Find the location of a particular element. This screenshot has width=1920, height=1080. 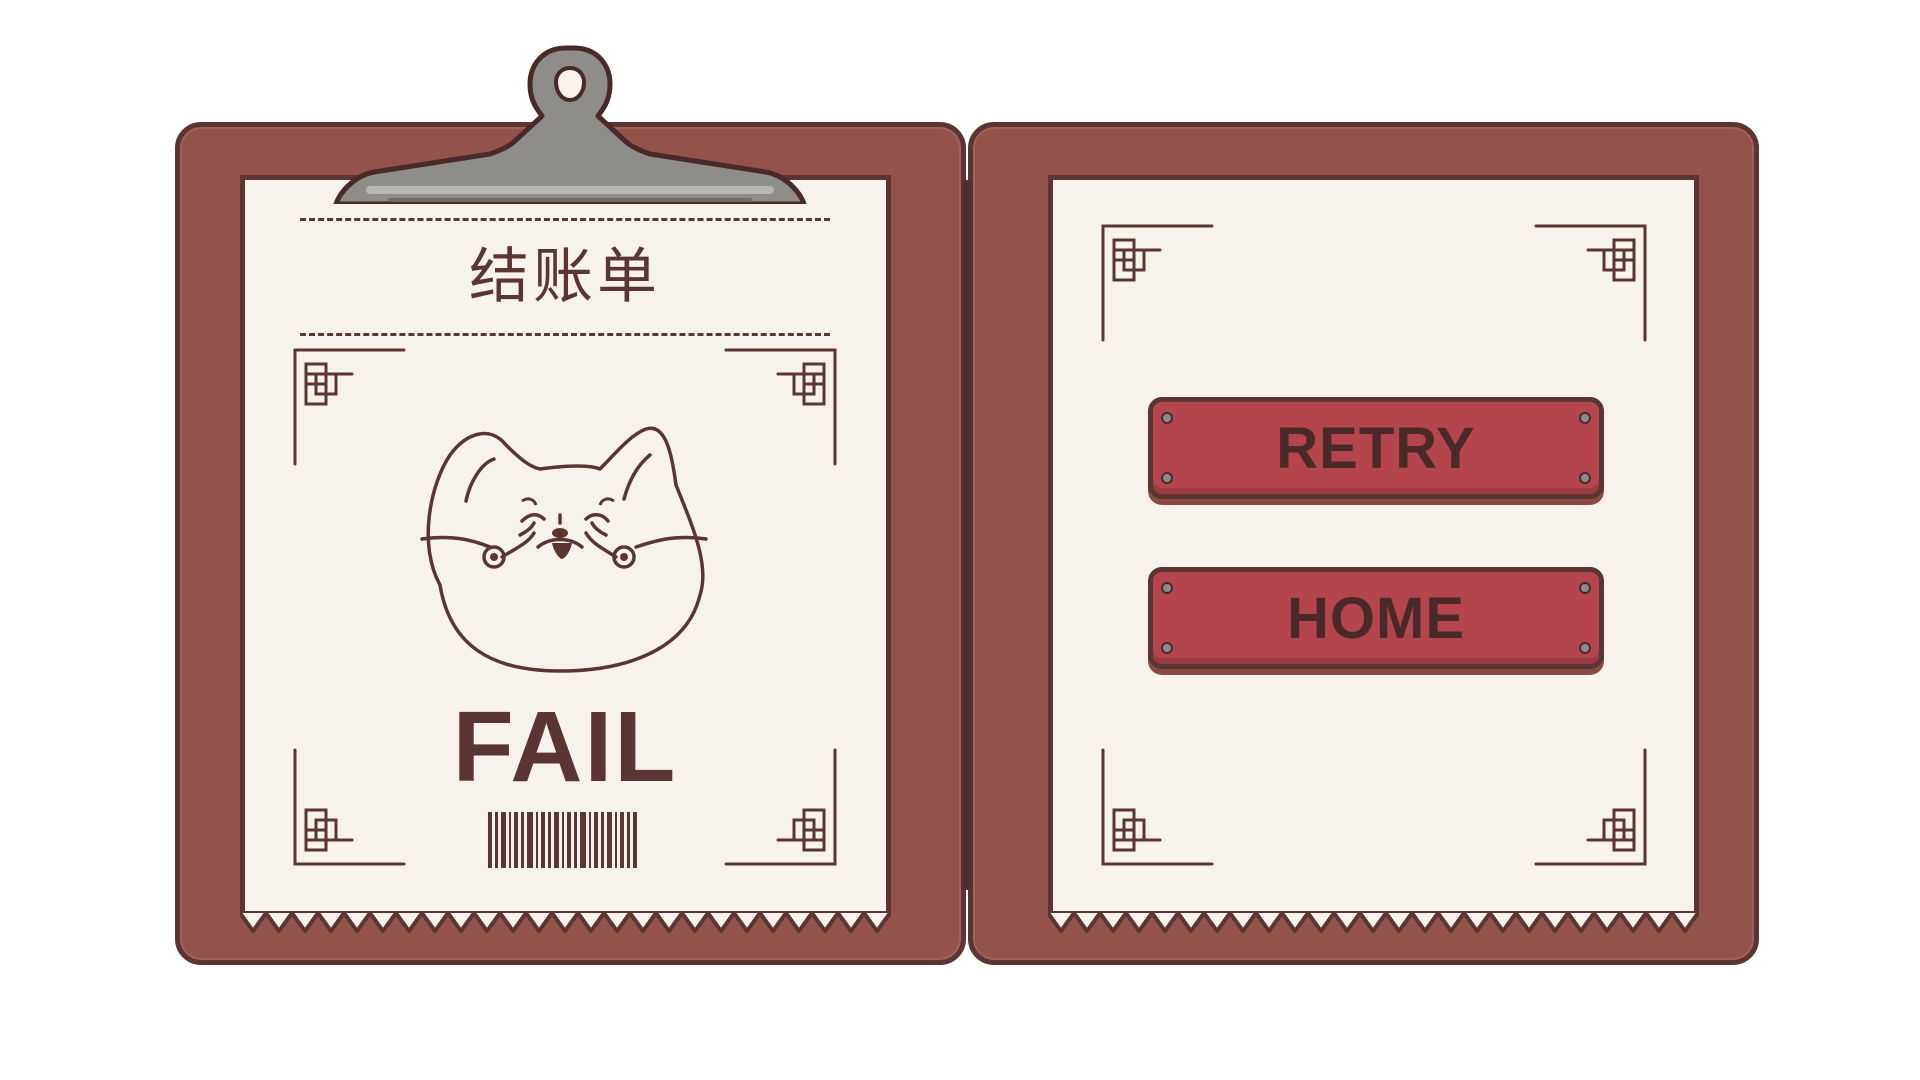

retry-button: RETRY is located at coordinates (1376, 448).